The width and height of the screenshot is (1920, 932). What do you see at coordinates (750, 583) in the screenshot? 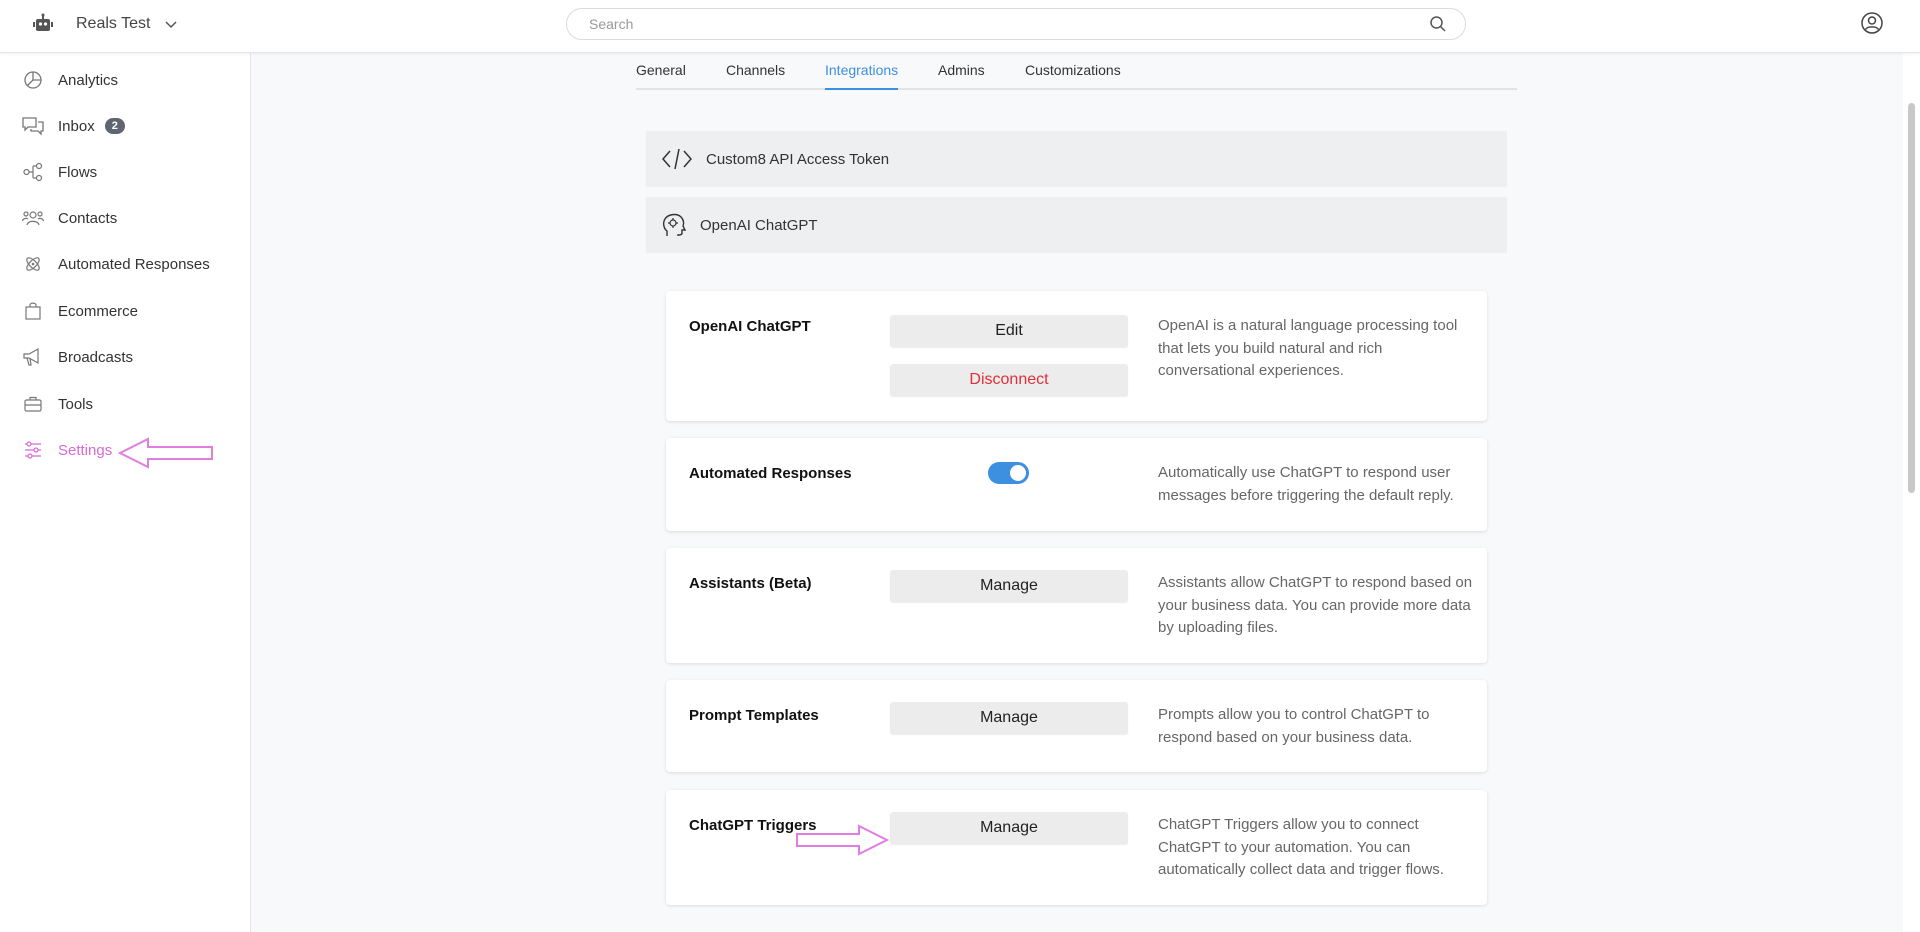
I see `card-title: Assistants (Beta)` at bounding box center [750, 583].